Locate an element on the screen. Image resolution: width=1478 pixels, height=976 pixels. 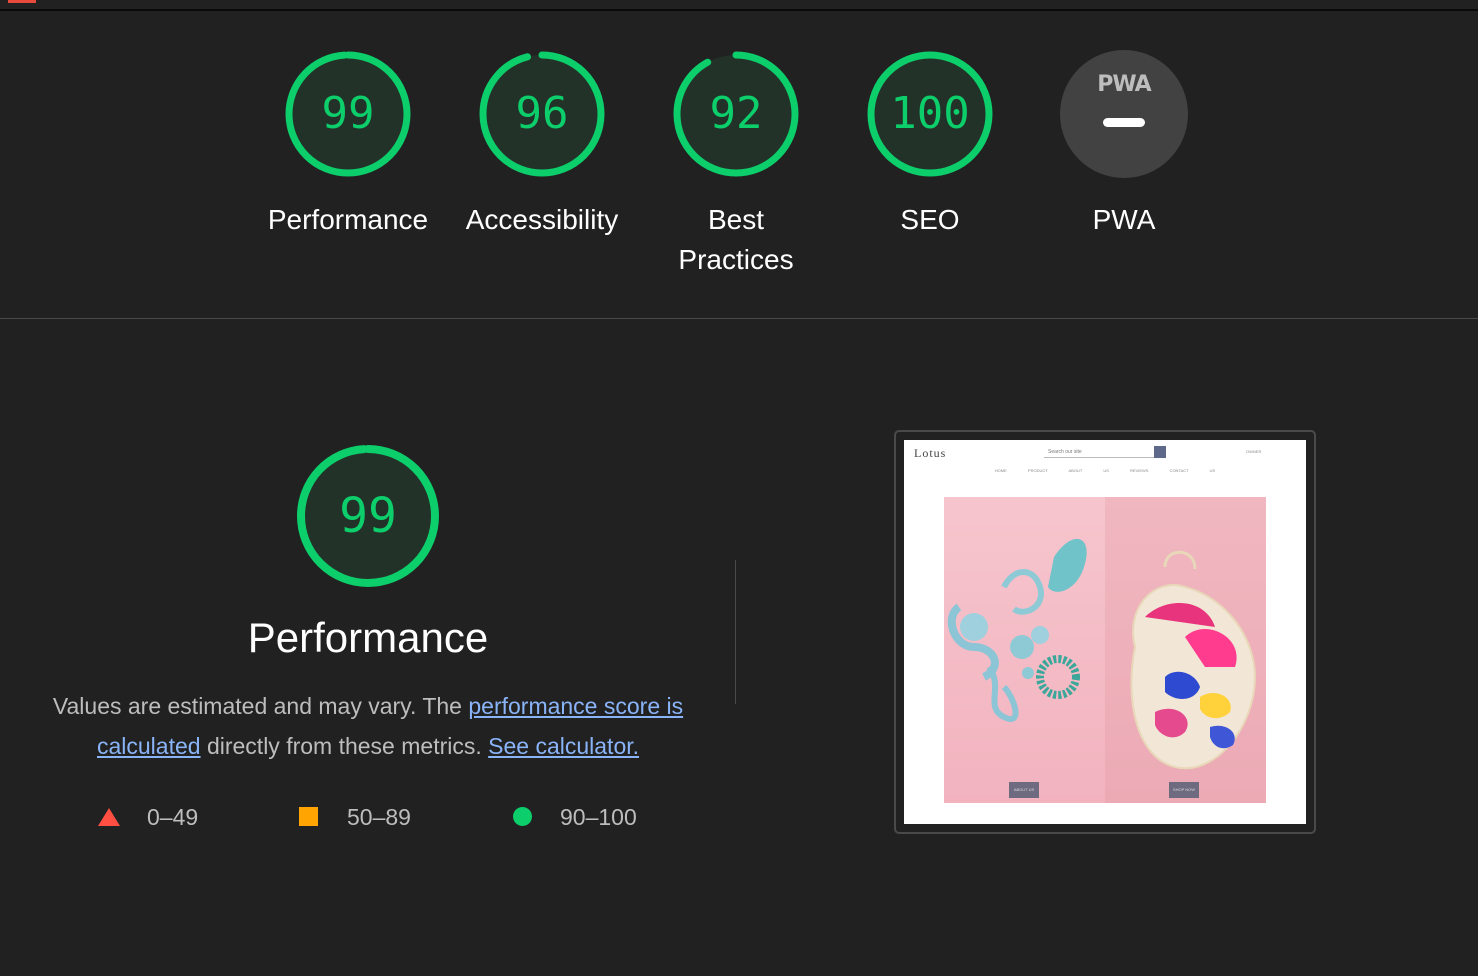
gauge-ring: 92 is located at coordinates (736, 114).